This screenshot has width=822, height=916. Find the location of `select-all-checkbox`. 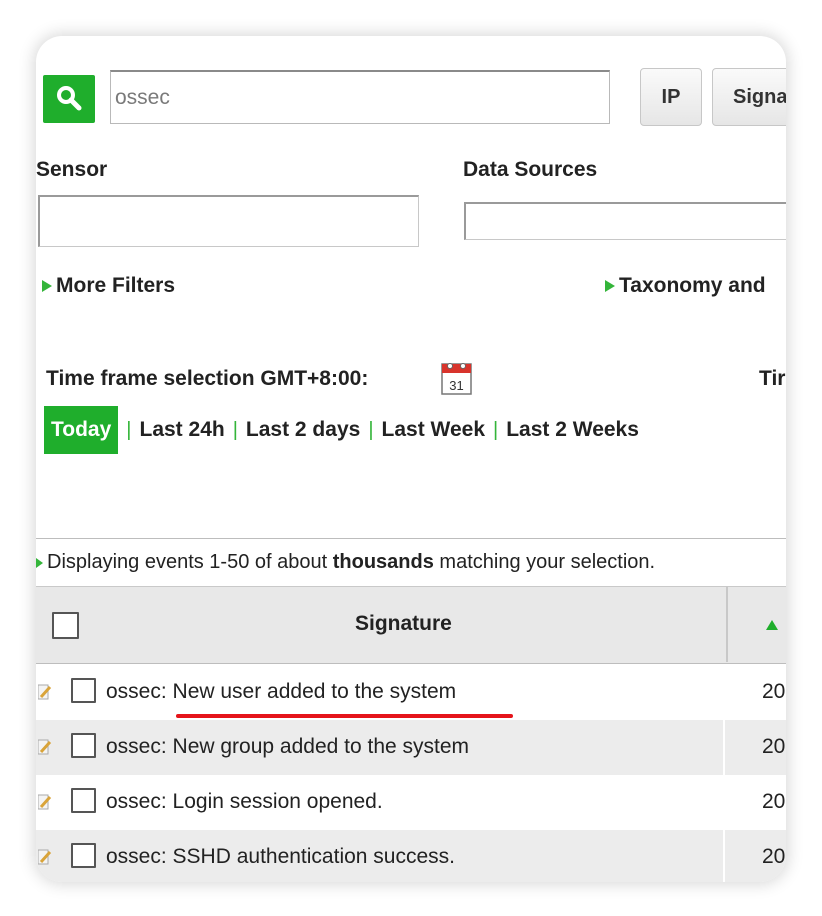

select-all-checkbox is located at coordinates (65, 625).